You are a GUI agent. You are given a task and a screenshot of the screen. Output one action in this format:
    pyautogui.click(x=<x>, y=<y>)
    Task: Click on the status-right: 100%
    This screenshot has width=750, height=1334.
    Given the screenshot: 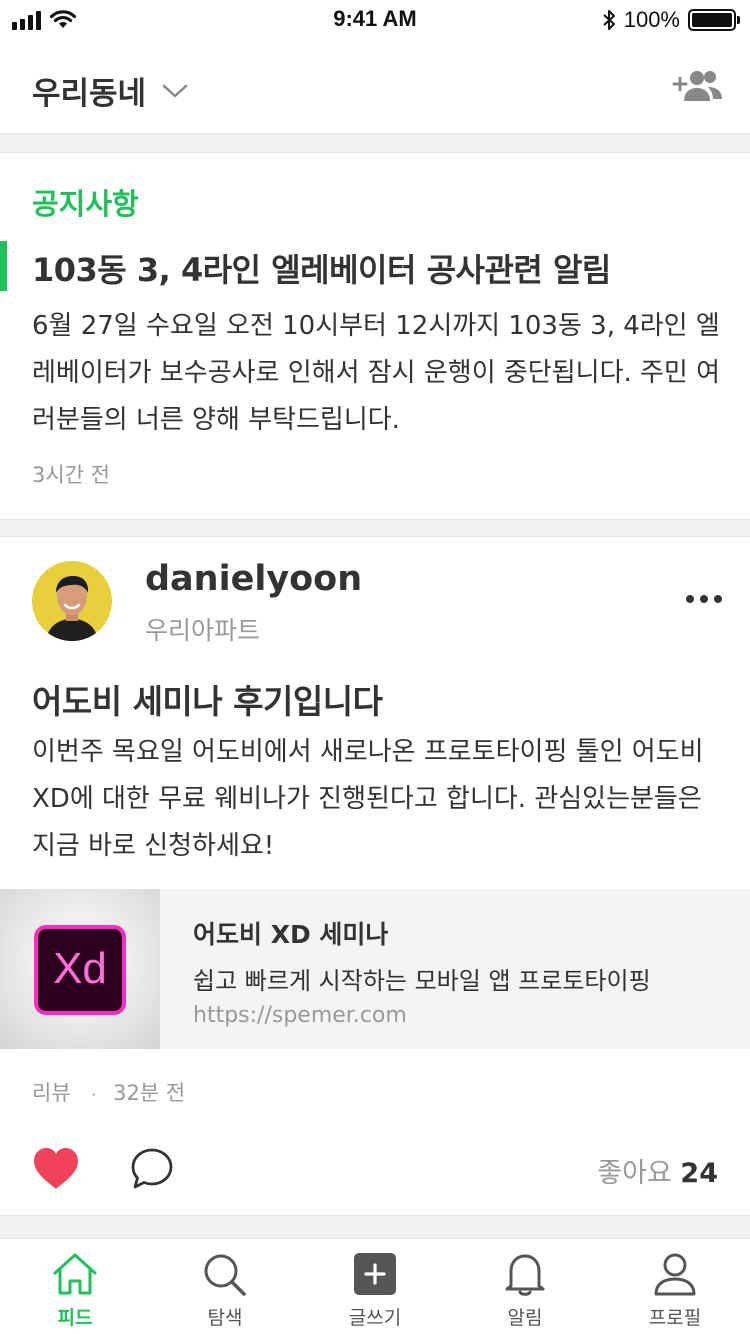 What is the action you would take?
    pyautogui.click(x=671, y=20)
    